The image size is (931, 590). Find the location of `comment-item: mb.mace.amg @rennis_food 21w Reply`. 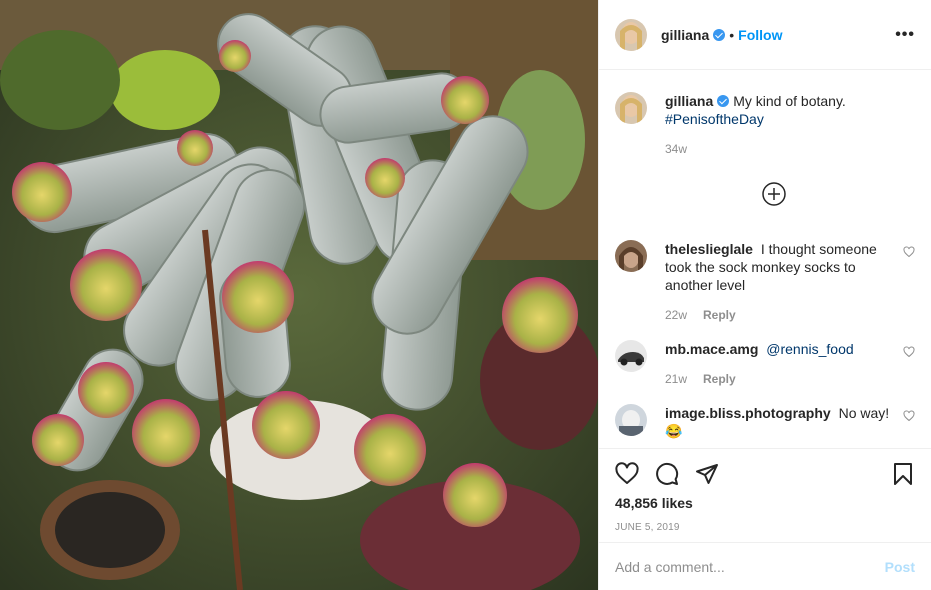

comment-item: mb.mace.amg @rennis_food 21w Reply is located at coordinates (765, 364).